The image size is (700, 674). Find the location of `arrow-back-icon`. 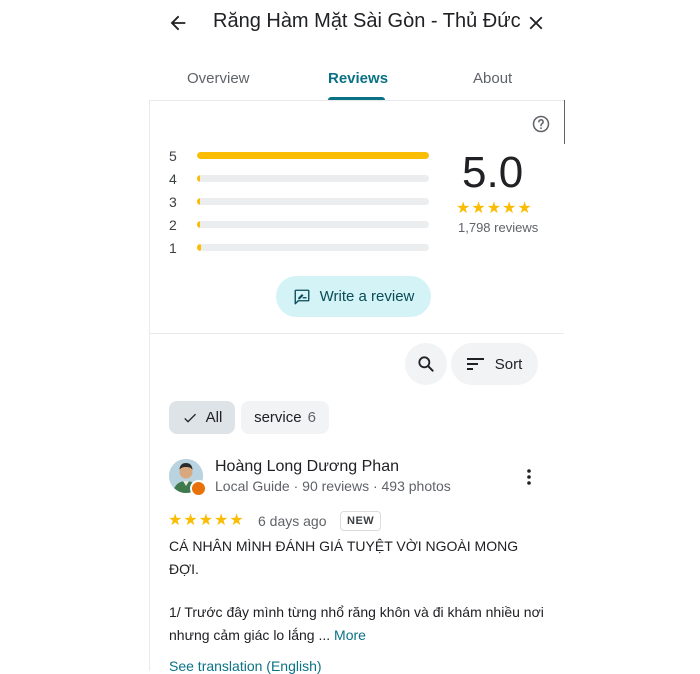

arrow-back-icon is located at coordinates (178, 23).